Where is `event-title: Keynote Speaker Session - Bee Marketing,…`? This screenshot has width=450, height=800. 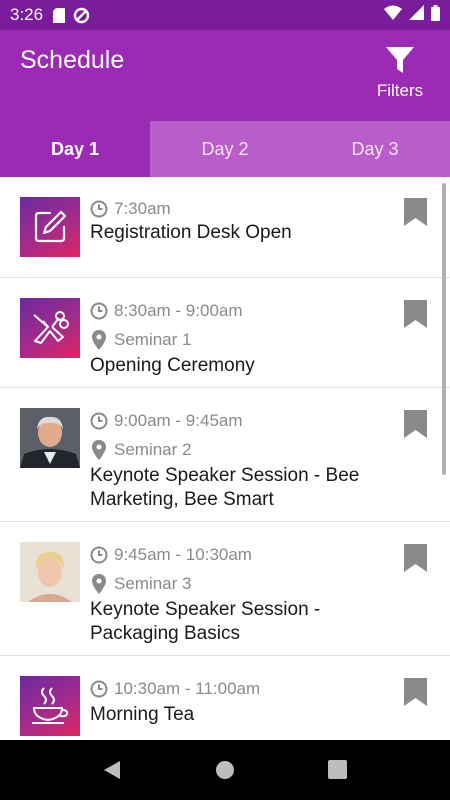
event-title: Keynote Speaker Session - Bee Marketing,… is located at coordinates (225, 487).